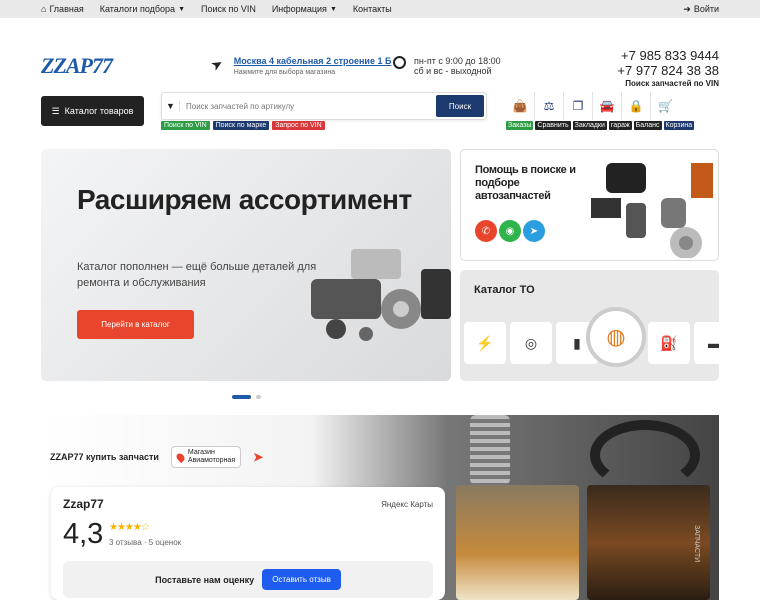 The width and height of the screenshot is (760, 600). Describe the element at coordinates (652, 210) in the screenshot. I see `parts-collage-image` at that location.